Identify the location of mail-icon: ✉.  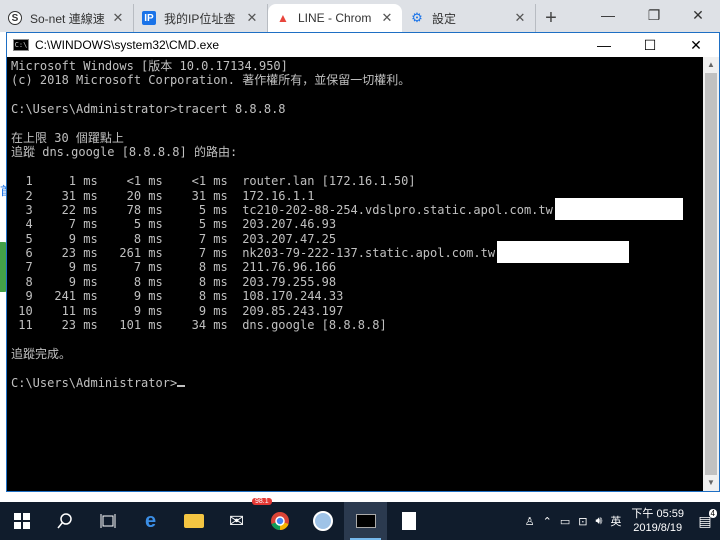
(236, 520).